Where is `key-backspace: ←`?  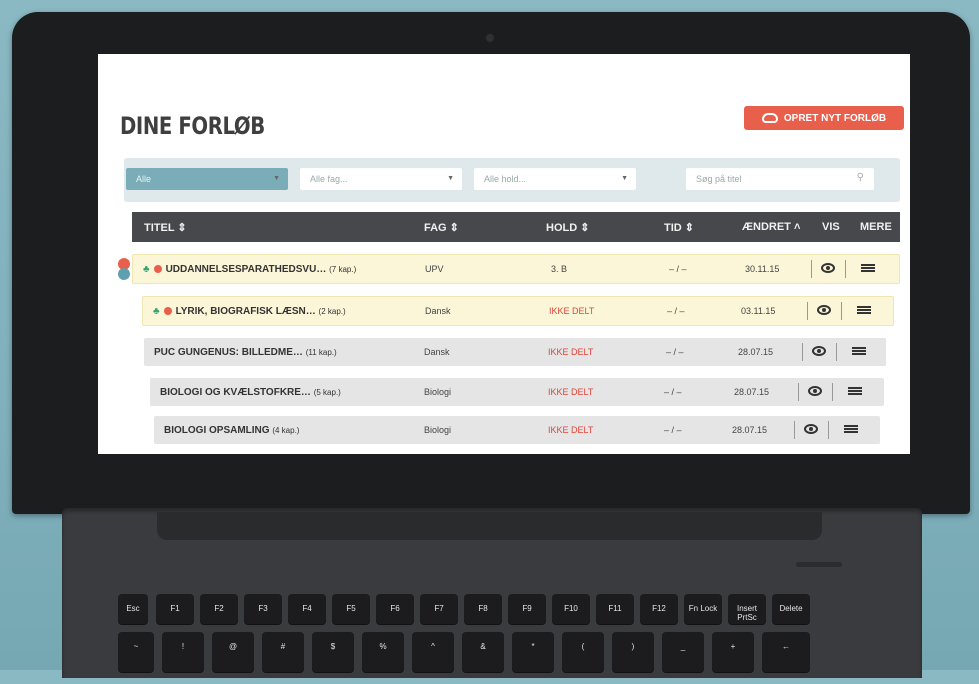 key-backspace: ← is located at coordinates (786, 652).